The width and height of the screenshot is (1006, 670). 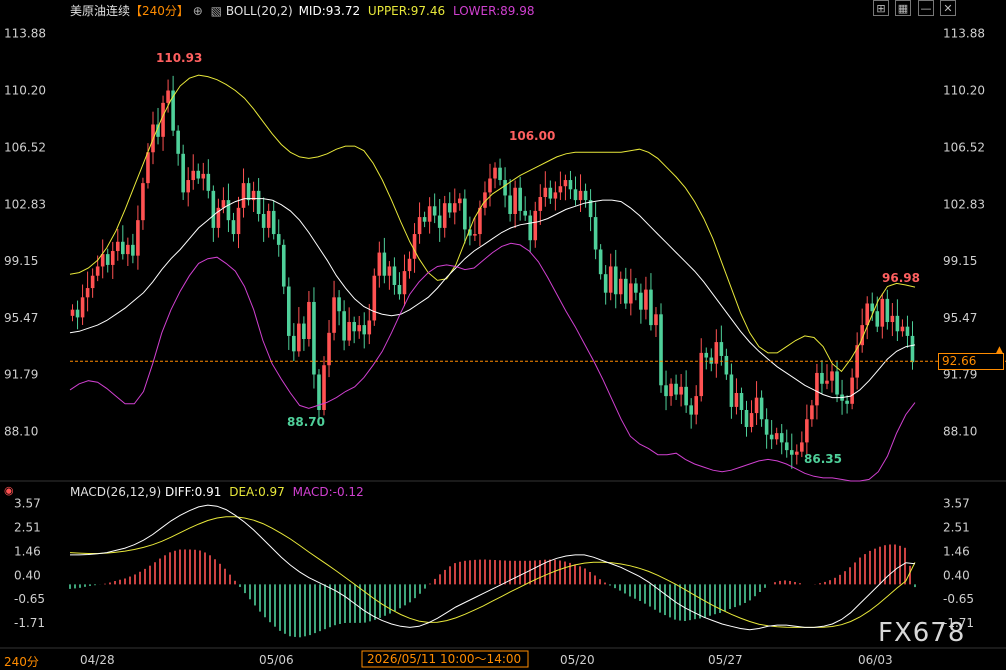 What do you see at coordinates (958, 599) in the screenshot?
I see `macd-y-tick-right: -0.65` at bounding box center [958, 599].